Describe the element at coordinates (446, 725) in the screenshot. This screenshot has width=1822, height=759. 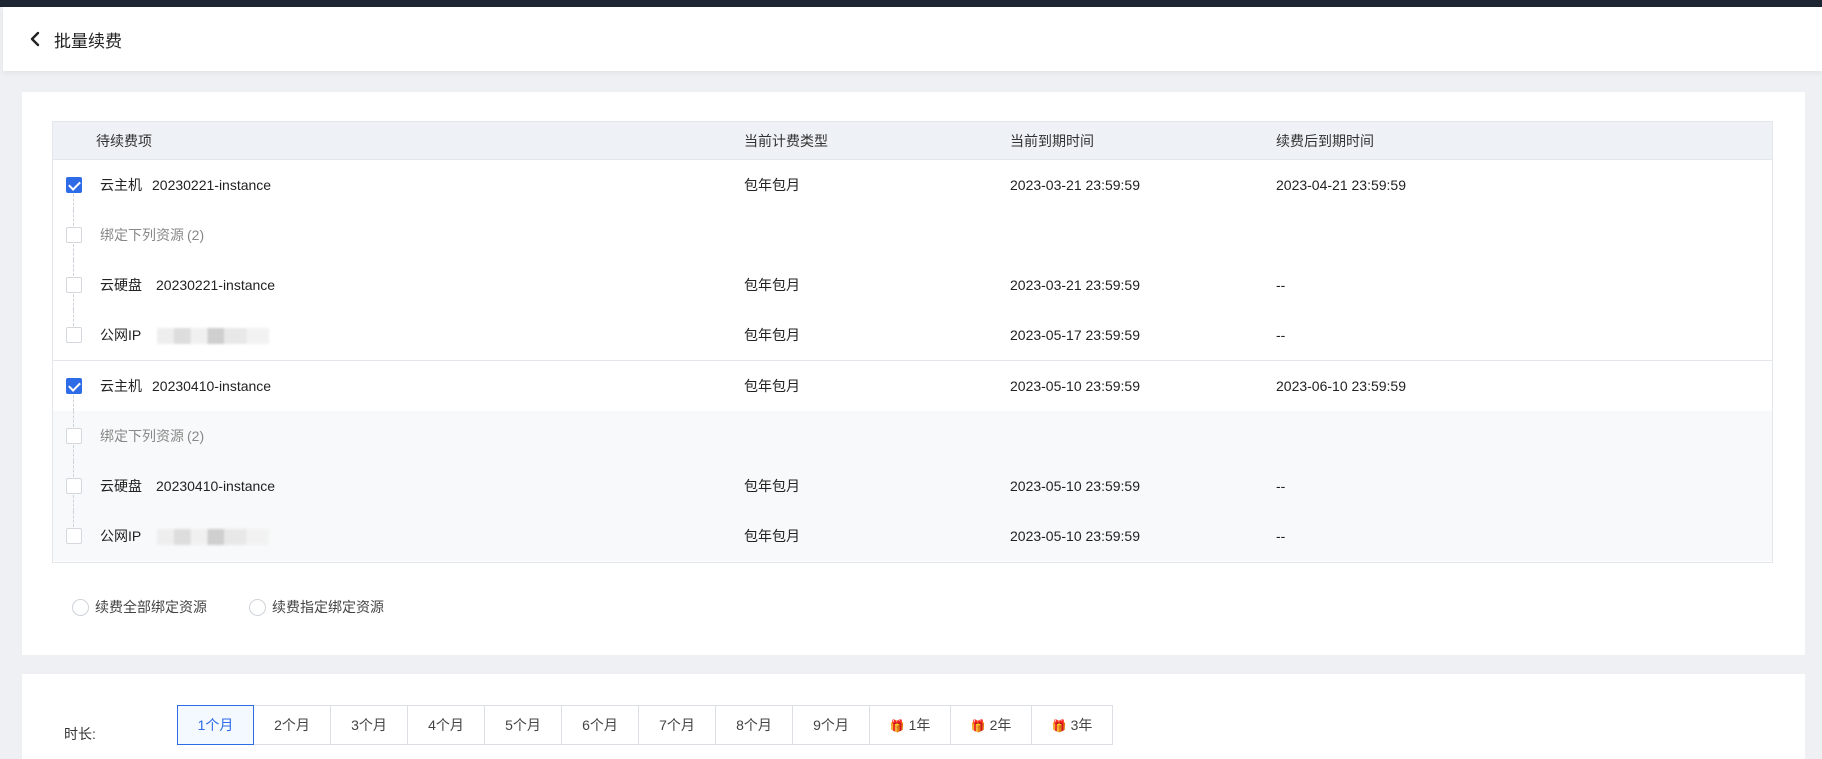
I see `duration-option-4-month: 4个月` at that location.